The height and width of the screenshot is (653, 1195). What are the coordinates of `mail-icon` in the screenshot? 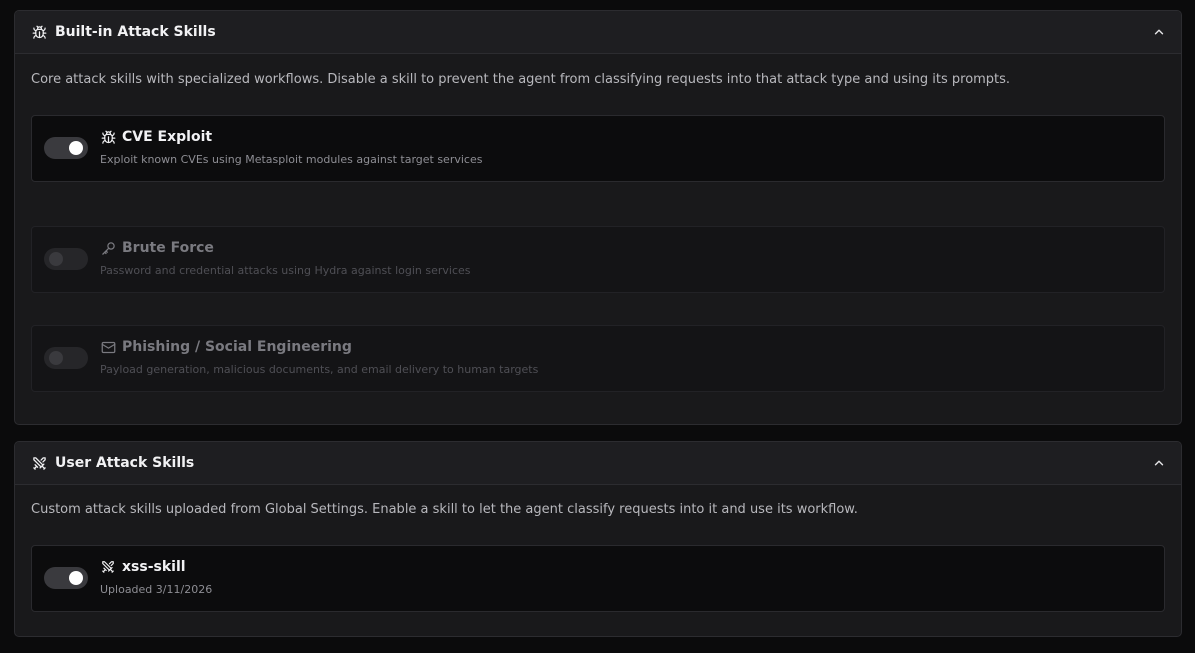 It's located at (108, 347).